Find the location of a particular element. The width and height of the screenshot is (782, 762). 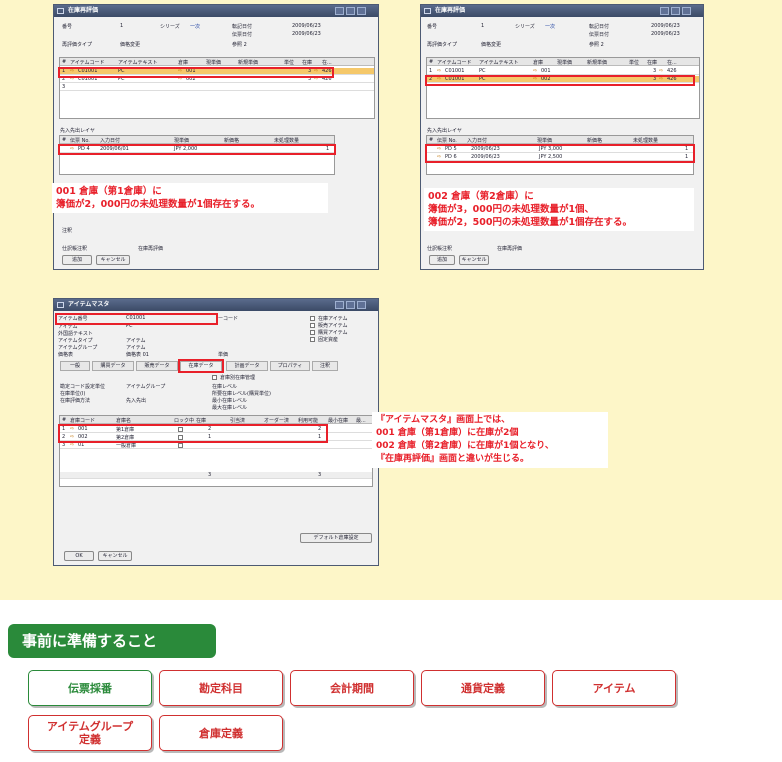

col-ordered: オーダー済 is located at coordinates (277, 421).